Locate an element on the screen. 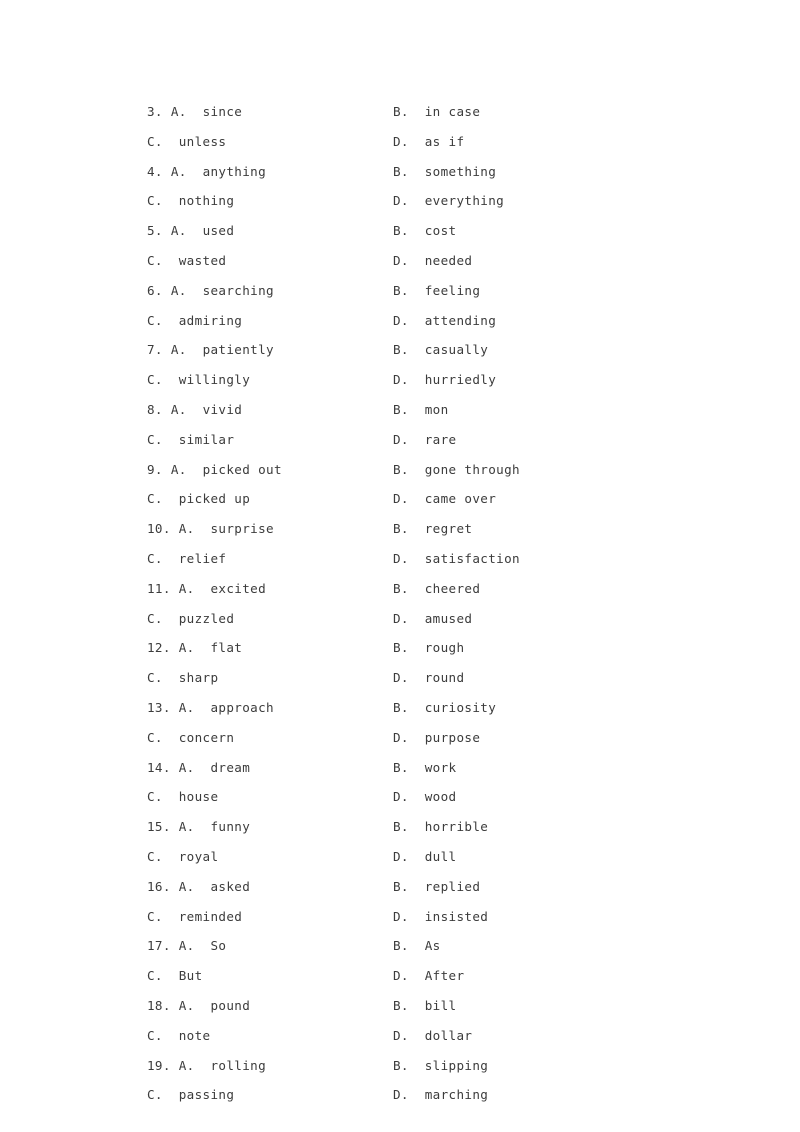 This screenshot has width=800, height=1132. option-left: C. picked up is located at coordinates (198, 499).